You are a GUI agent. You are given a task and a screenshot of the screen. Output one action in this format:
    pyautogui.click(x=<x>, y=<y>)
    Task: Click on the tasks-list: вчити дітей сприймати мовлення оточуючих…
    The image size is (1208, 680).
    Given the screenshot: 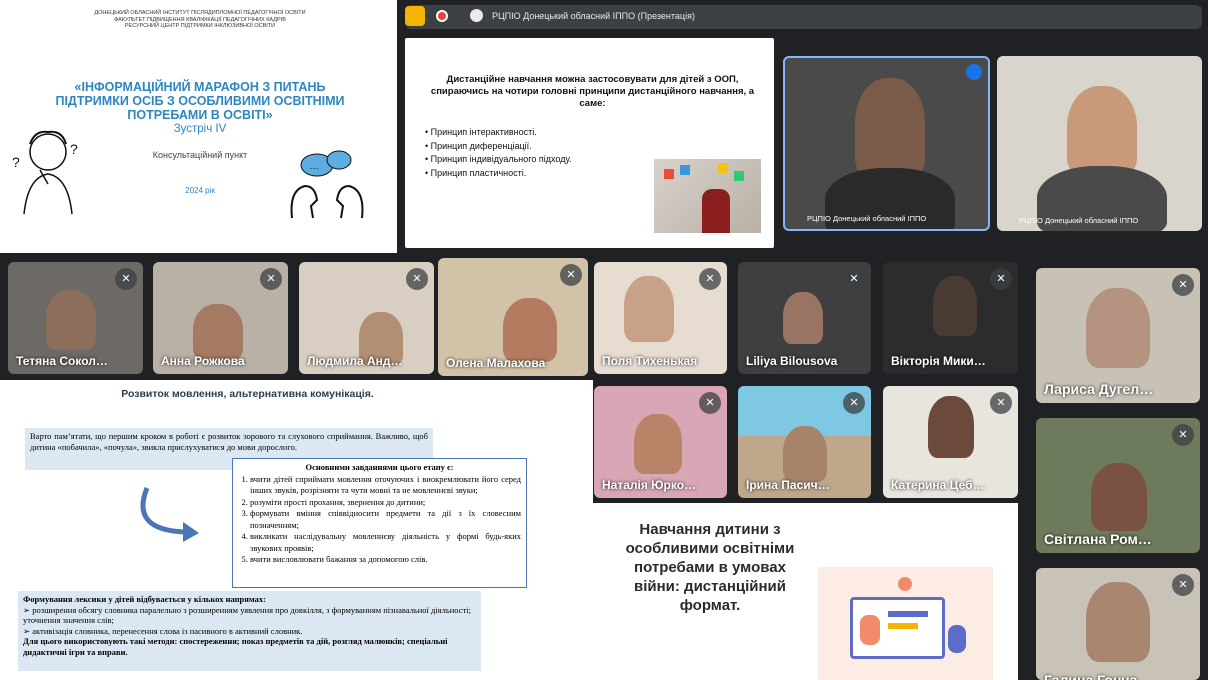 What is the action you would take?
    pyautogui.click(x=379, y=520)
    